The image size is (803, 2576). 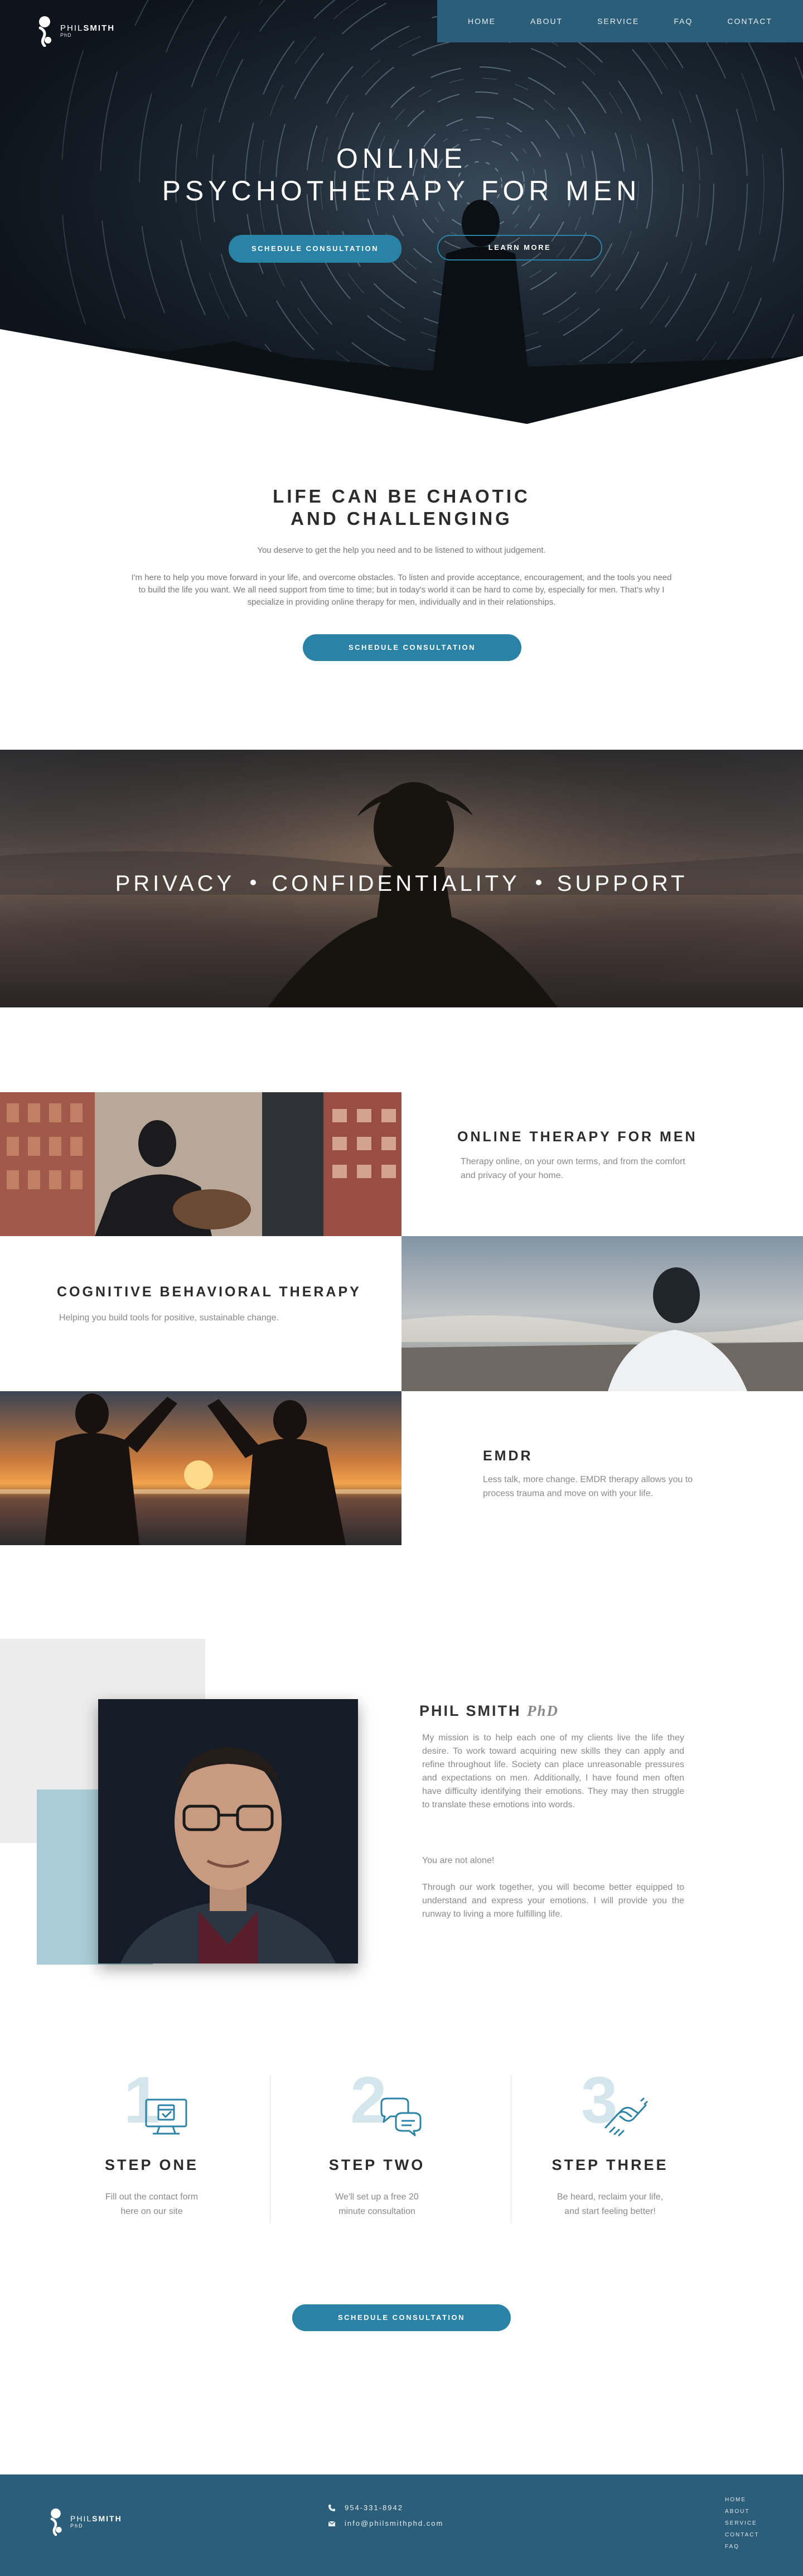 What do you see at coordinates (77, 2525) in the screenshot?
I see `footer-suffix: PhD` at bounding box center [77, 2525].